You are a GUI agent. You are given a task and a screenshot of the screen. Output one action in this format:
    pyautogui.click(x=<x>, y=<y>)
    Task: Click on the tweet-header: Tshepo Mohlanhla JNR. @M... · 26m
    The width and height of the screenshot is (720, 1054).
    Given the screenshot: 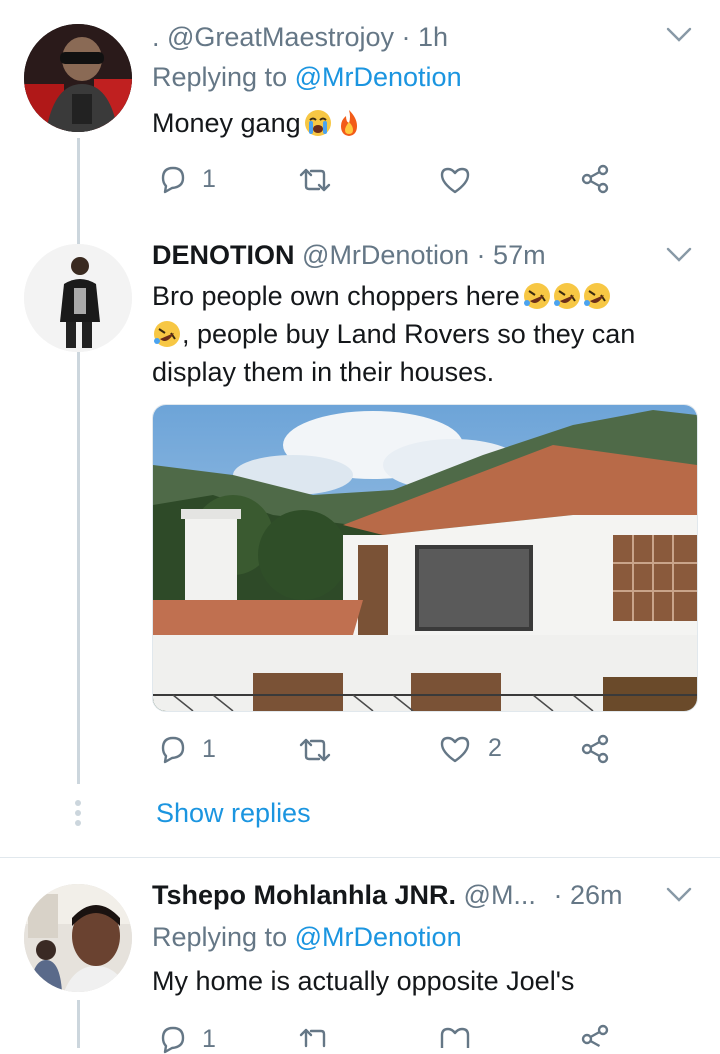 What is the action you would take?
    pyautogui.click(x=387, y=895)
    